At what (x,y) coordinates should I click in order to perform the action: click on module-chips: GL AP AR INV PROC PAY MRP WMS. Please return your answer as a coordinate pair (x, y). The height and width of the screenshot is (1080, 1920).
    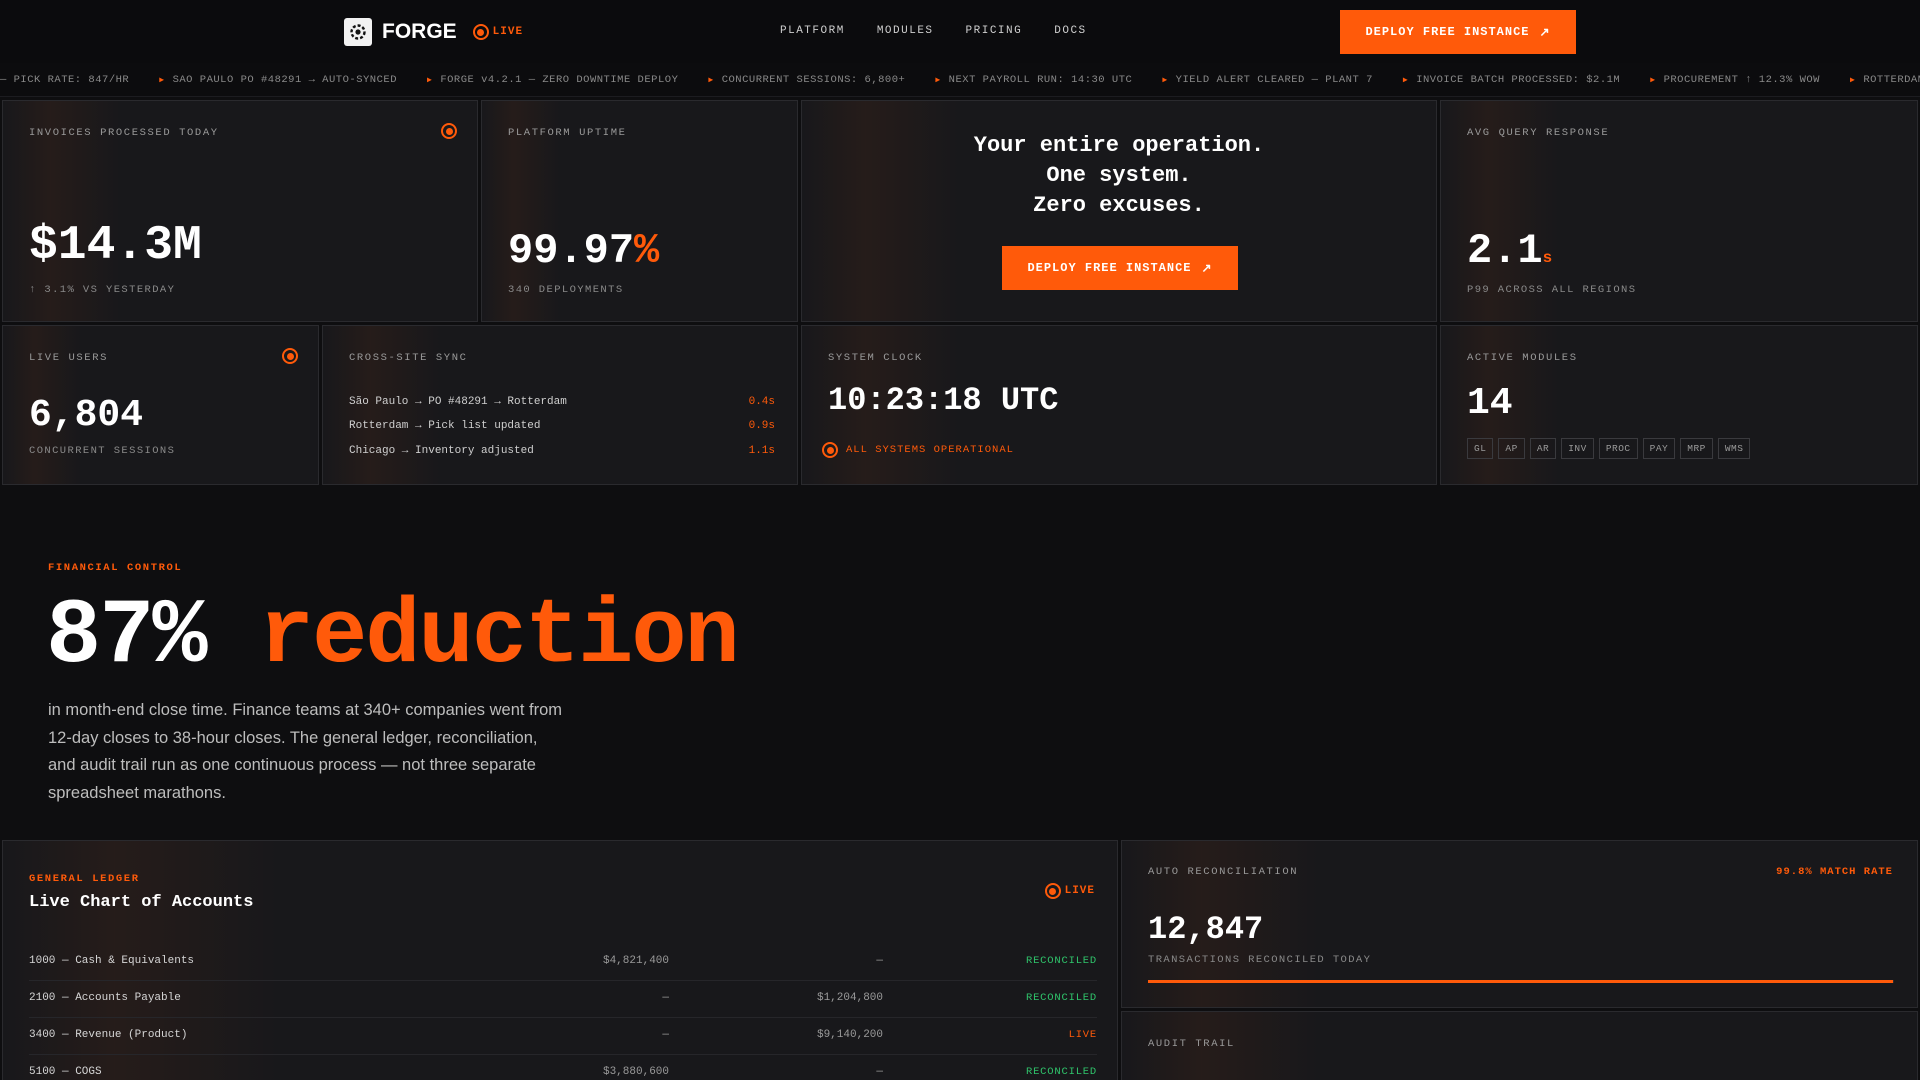
    Looking at the image, I should click on (1611, 448).